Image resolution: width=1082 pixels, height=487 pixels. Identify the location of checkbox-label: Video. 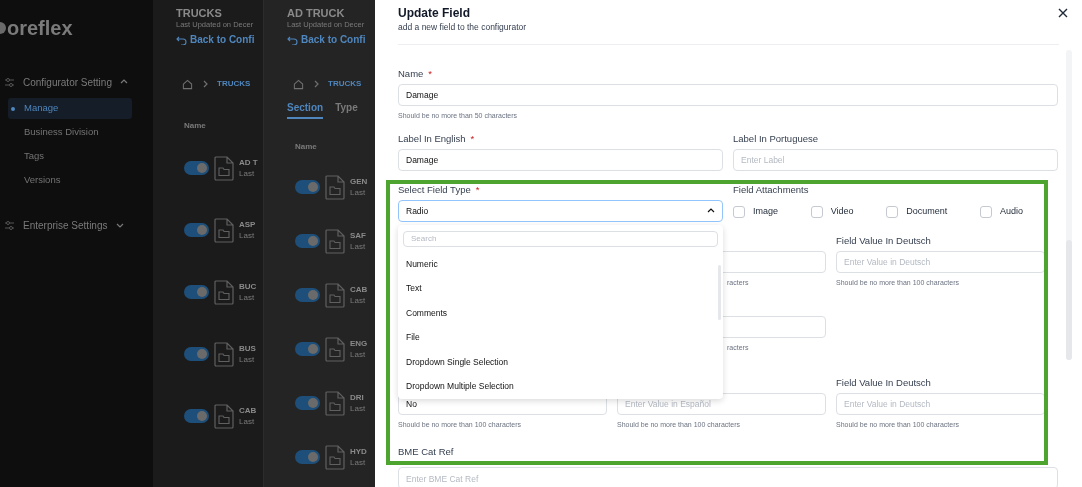
(842, 211).